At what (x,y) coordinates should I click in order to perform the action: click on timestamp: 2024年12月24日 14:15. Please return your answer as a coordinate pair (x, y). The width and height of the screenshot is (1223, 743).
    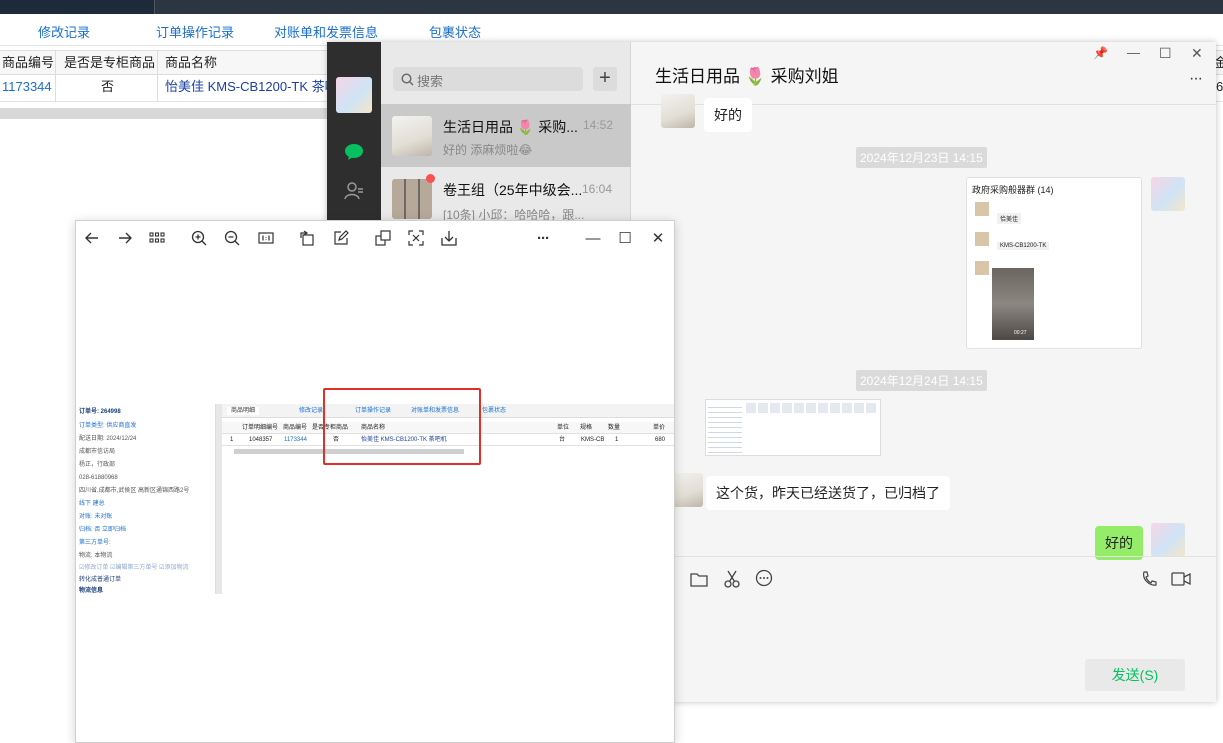
    Looking at the image, I should click on (921, 380).